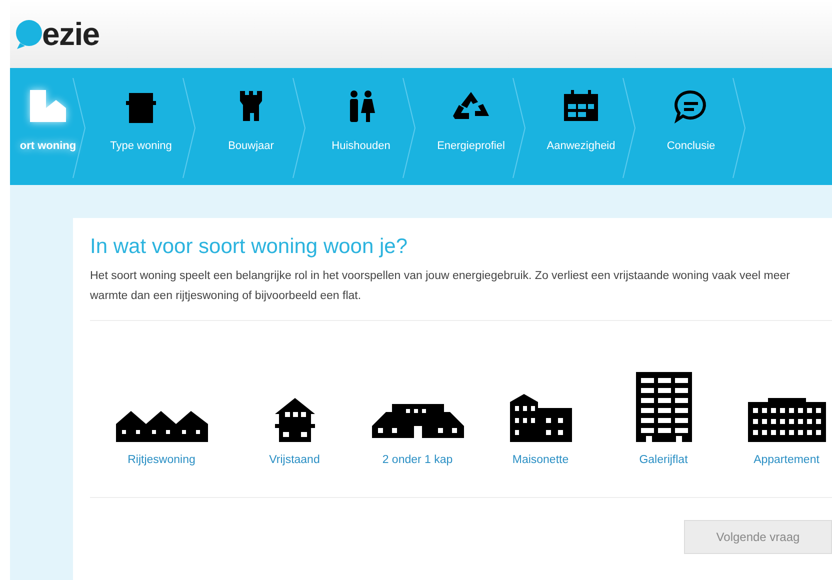 The width and height of the screenshot is (832, 580). Describe the element at coordinates (361, 106) in the screenshot. I see `people-icon` at that location.